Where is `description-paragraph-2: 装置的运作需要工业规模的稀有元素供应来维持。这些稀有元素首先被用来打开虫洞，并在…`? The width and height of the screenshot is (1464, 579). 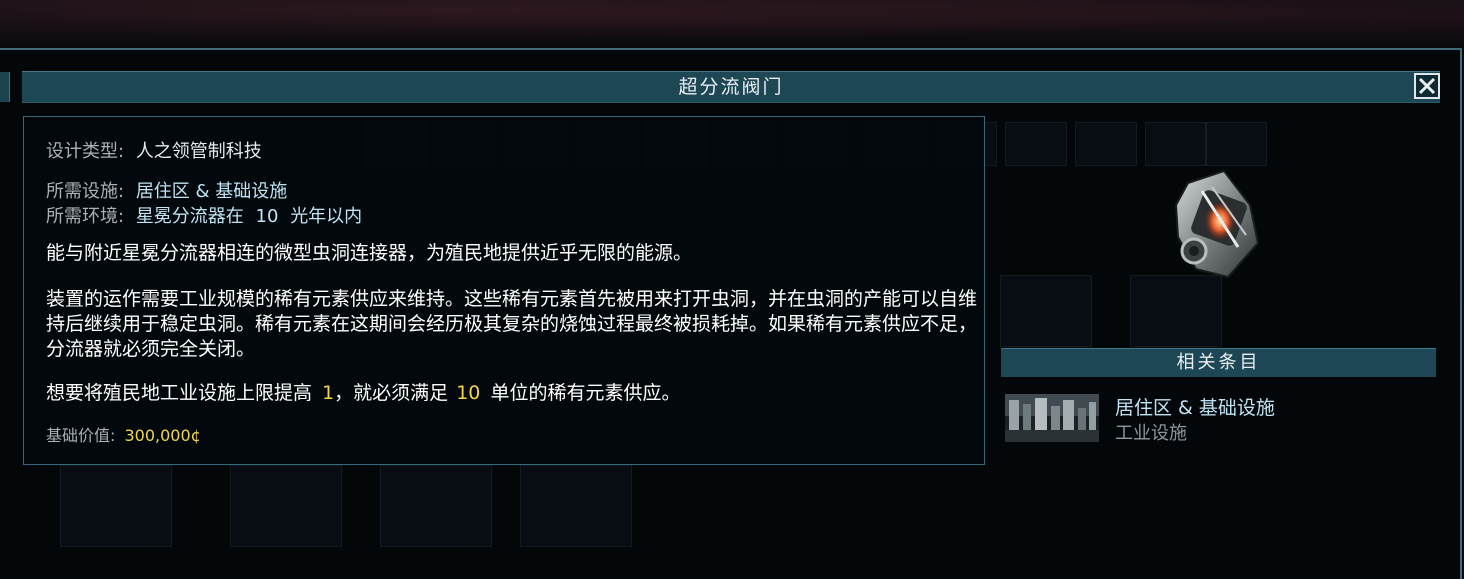
description-paragraph-2: 装置的运作需要工业规模的稀有元素供应来维持。这些稀有元素首先被用来打开虫洞，并在… is located at coordinates (512, 324).